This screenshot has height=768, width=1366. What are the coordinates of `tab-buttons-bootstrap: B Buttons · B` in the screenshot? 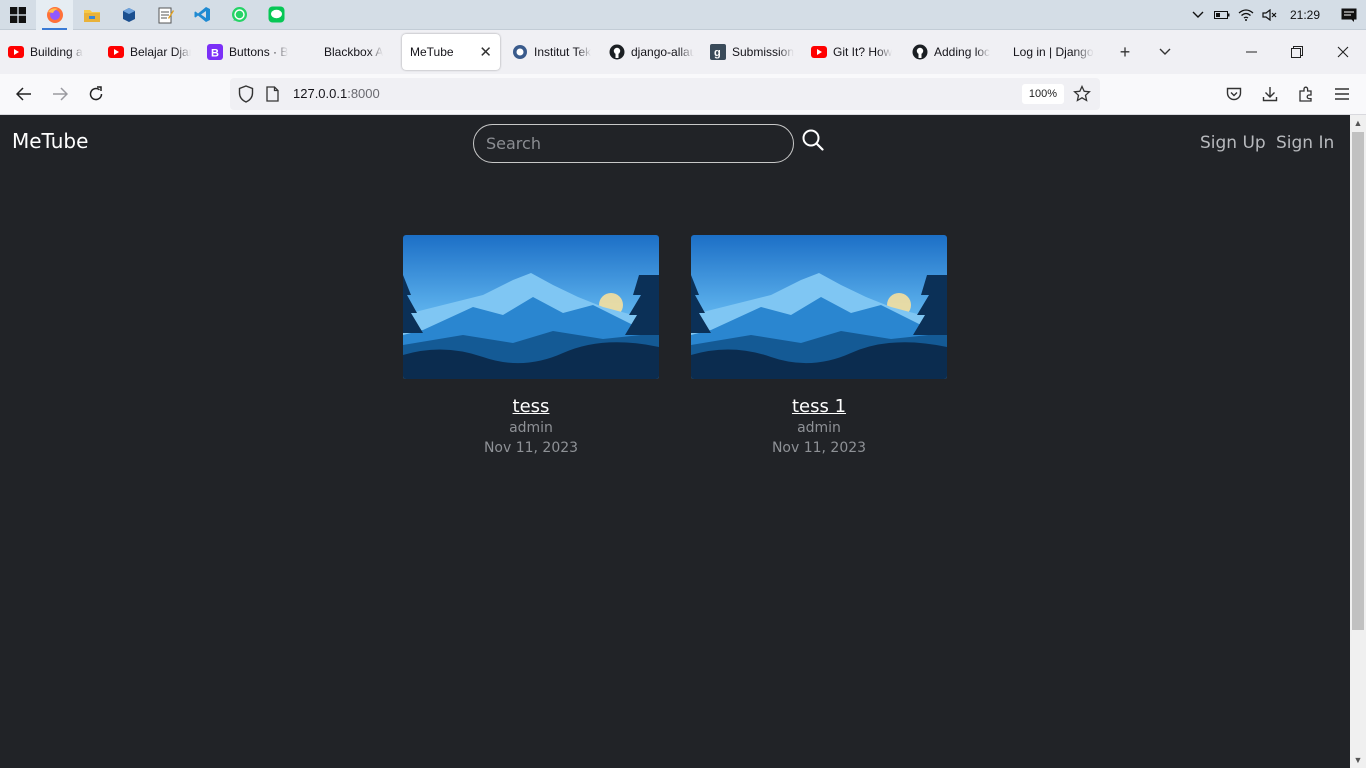 It's located at (248, 52).